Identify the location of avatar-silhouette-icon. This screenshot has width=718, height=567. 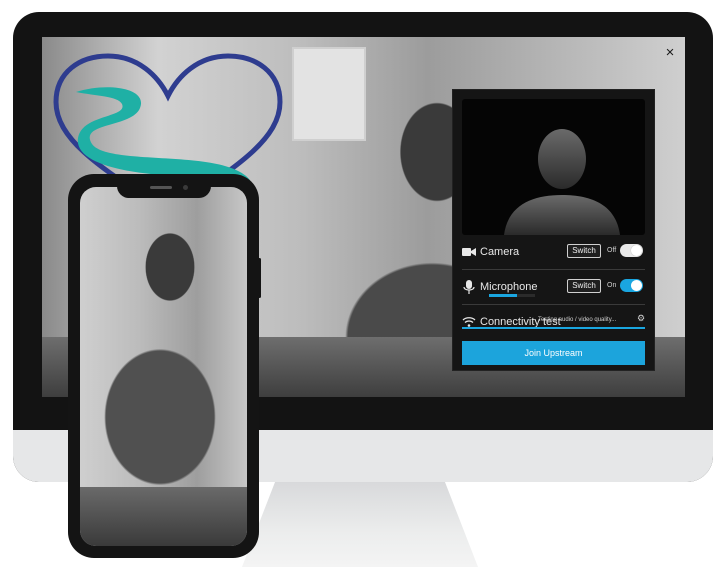
(562, 182).